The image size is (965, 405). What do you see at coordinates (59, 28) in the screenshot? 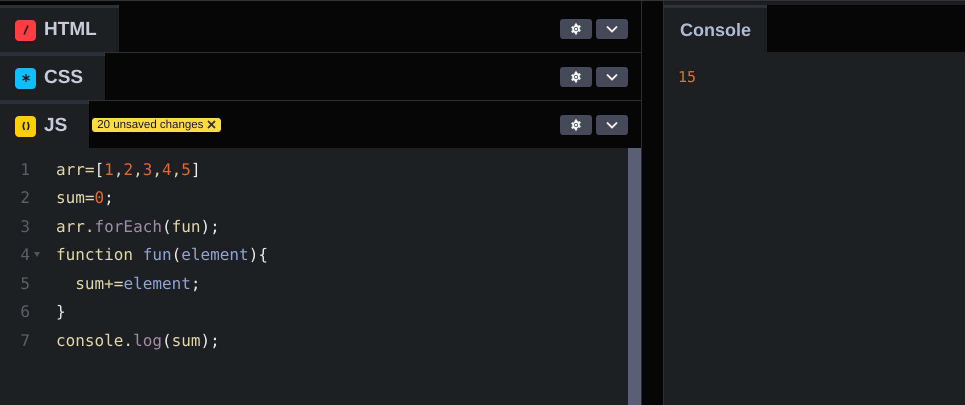
I see `editor-tab: HTML` at bounding box center [59, 28].